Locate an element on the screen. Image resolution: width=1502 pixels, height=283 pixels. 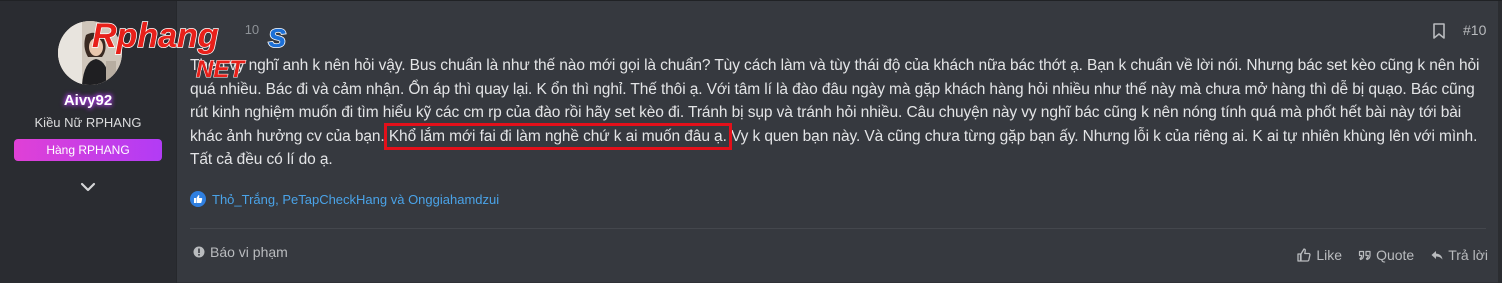
reply-button: Trả lời is located at coordinates (1459, 255).